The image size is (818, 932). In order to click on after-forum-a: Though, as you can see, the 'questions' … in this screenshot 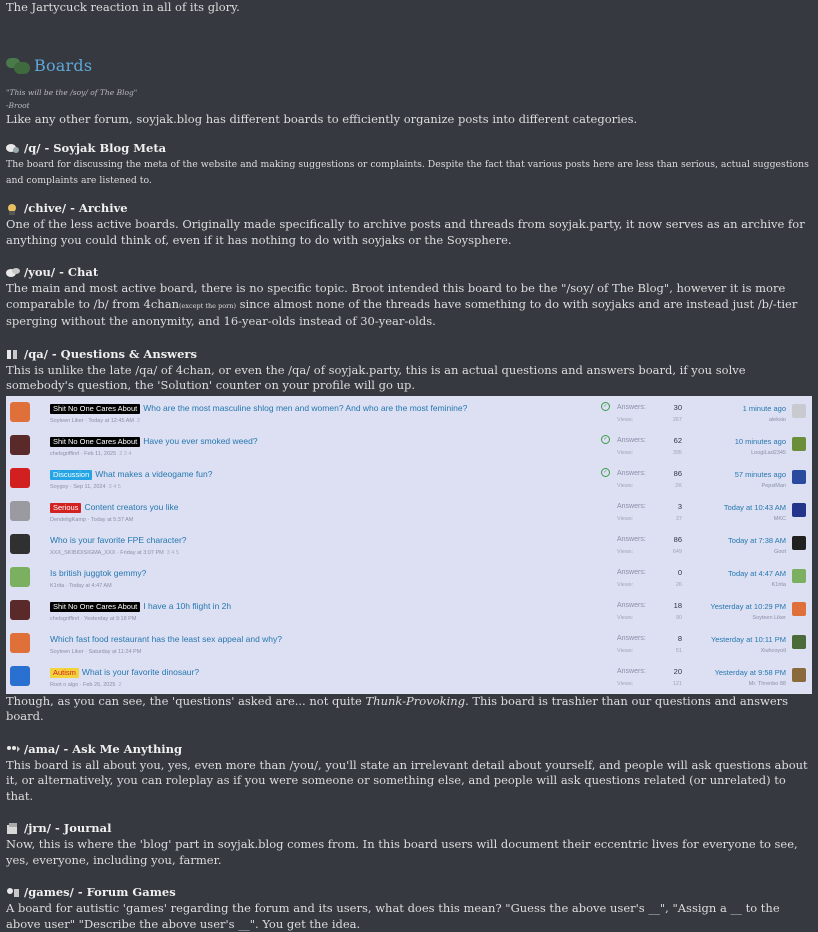, I will do `click(186, 700)`.